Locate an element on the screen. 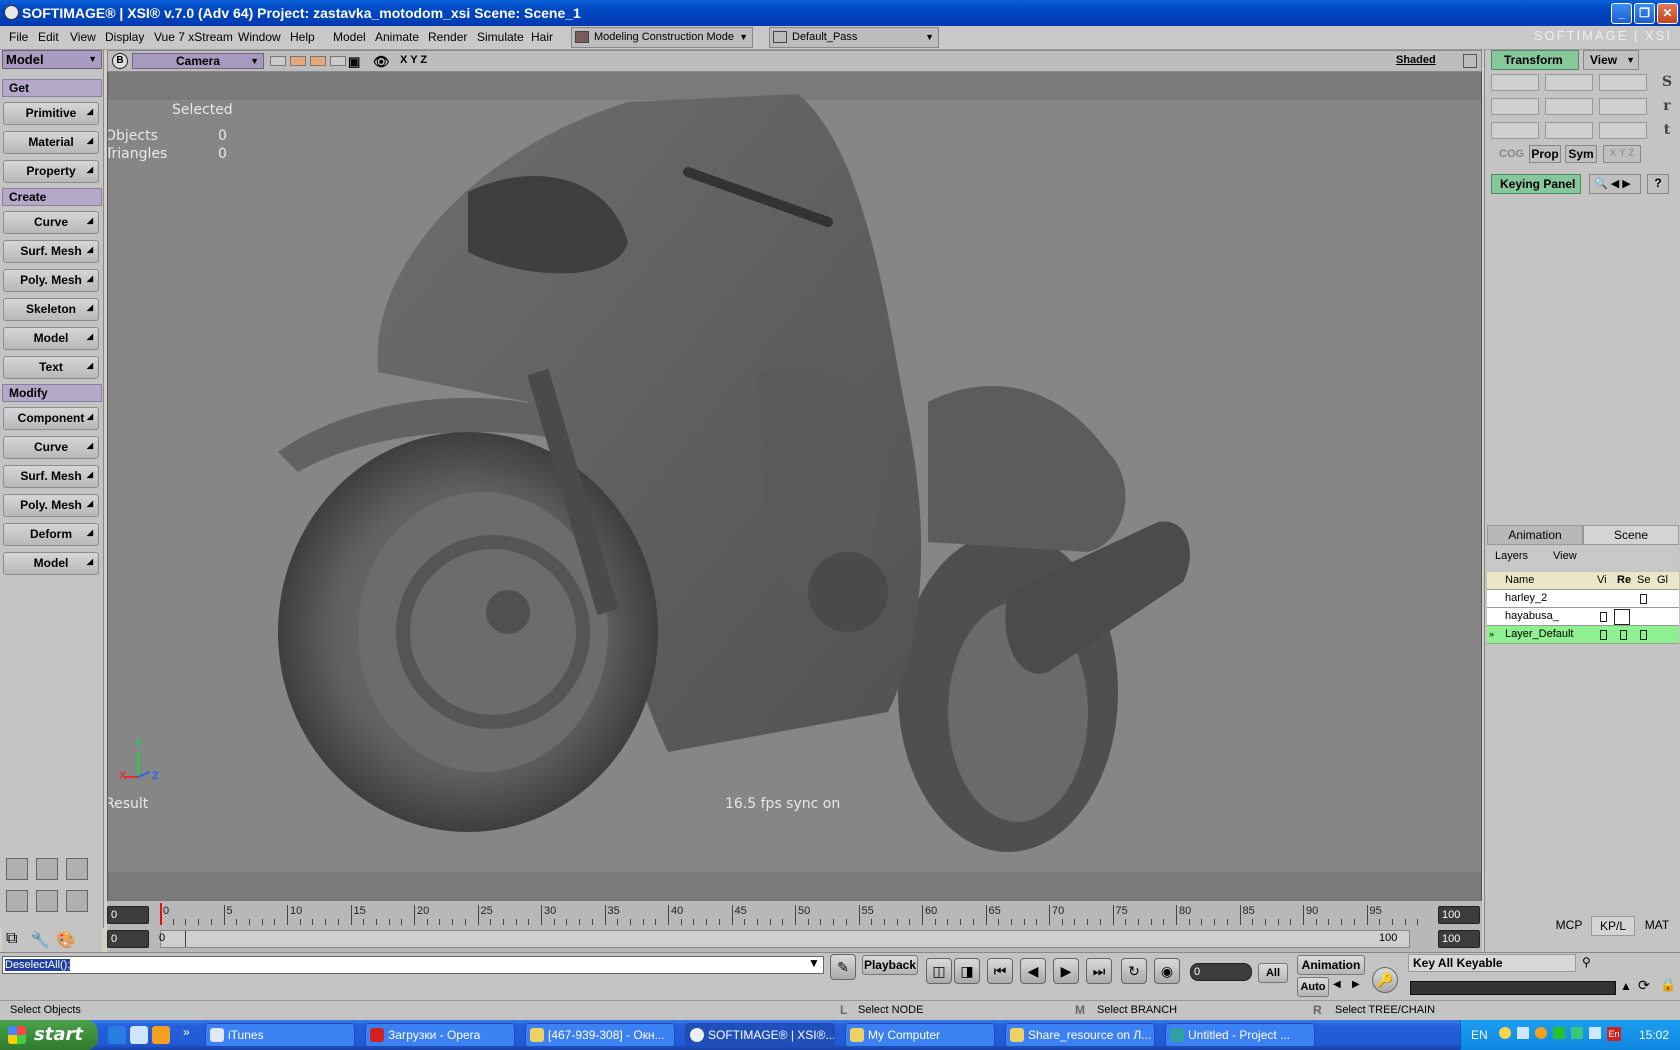  menu-file: File is located at coordinates (18, 37).